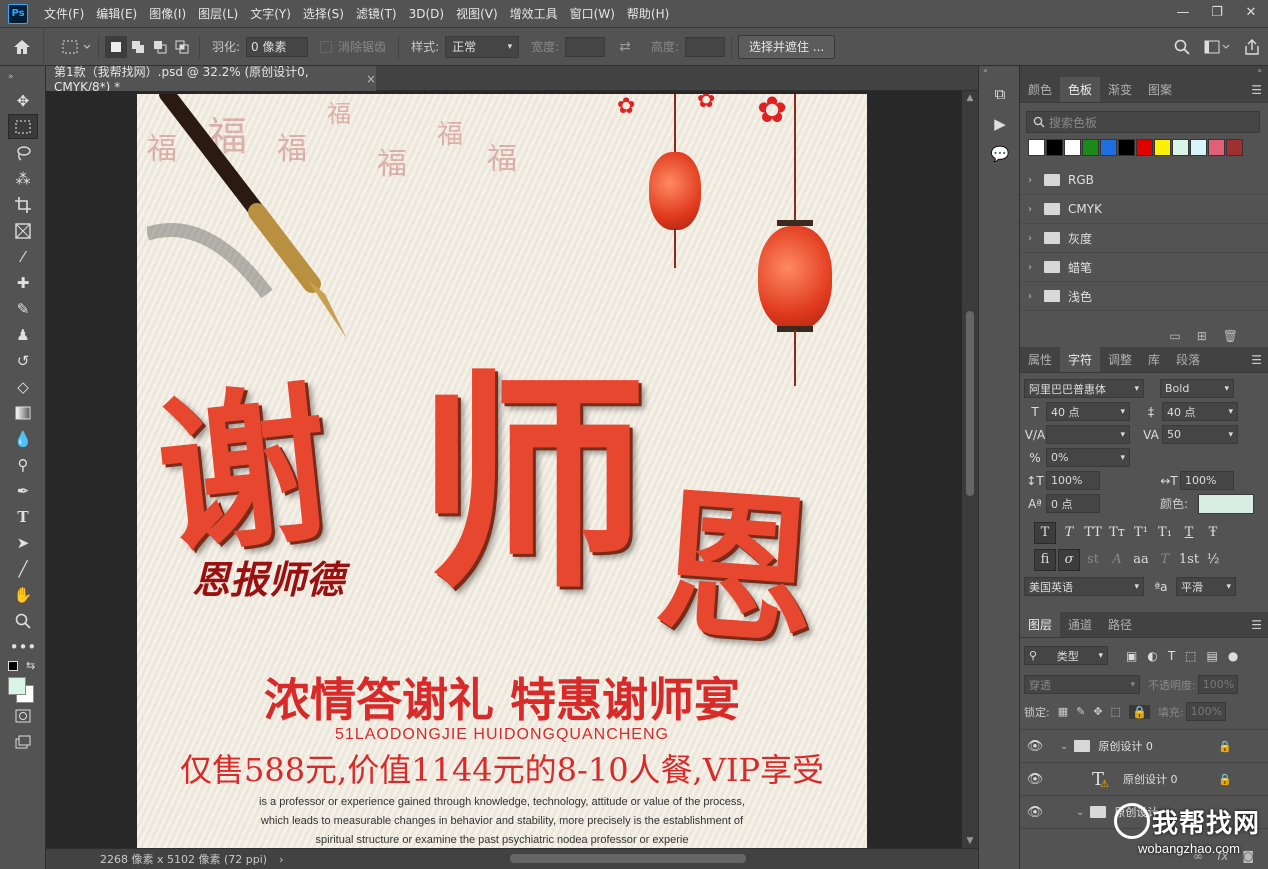 Image resolution: width=1268 pixels, height=869 pixels. What do you see at coordinates (1202, 336) in the screenshot?
I see `new-swatch-icon: ⊞` at bounding box center [1202, 336].